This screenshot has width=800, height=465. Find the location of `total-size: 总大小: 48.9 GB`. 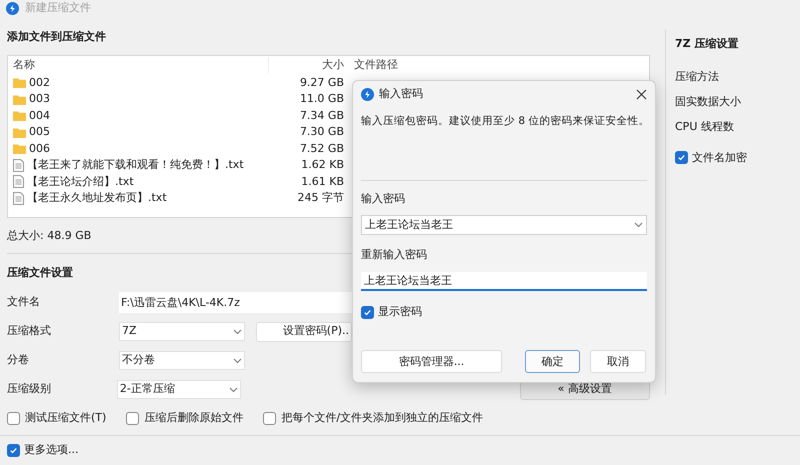

total-size: 总大小: 48.9 GB is located at coordinates (49, 236).